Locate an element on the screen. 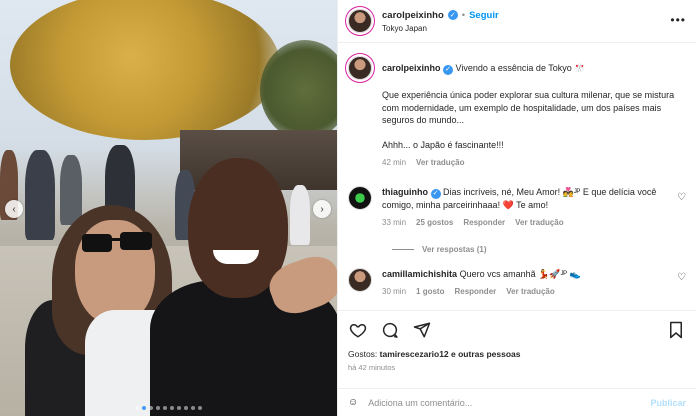  comment-username: camillamichishita is located at coordinates (419, 274).